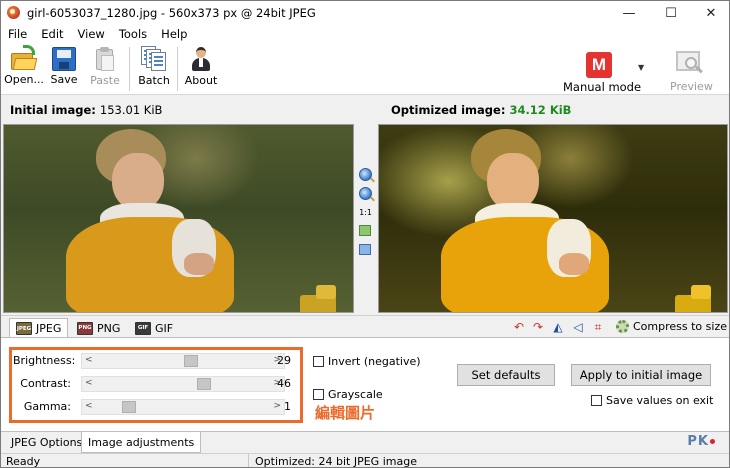 This screenshot has width=730, height=468. Describe the element at coordinates (578, 327) in the screenshot. I see `flip-vertical-icon: ◁` at that location.